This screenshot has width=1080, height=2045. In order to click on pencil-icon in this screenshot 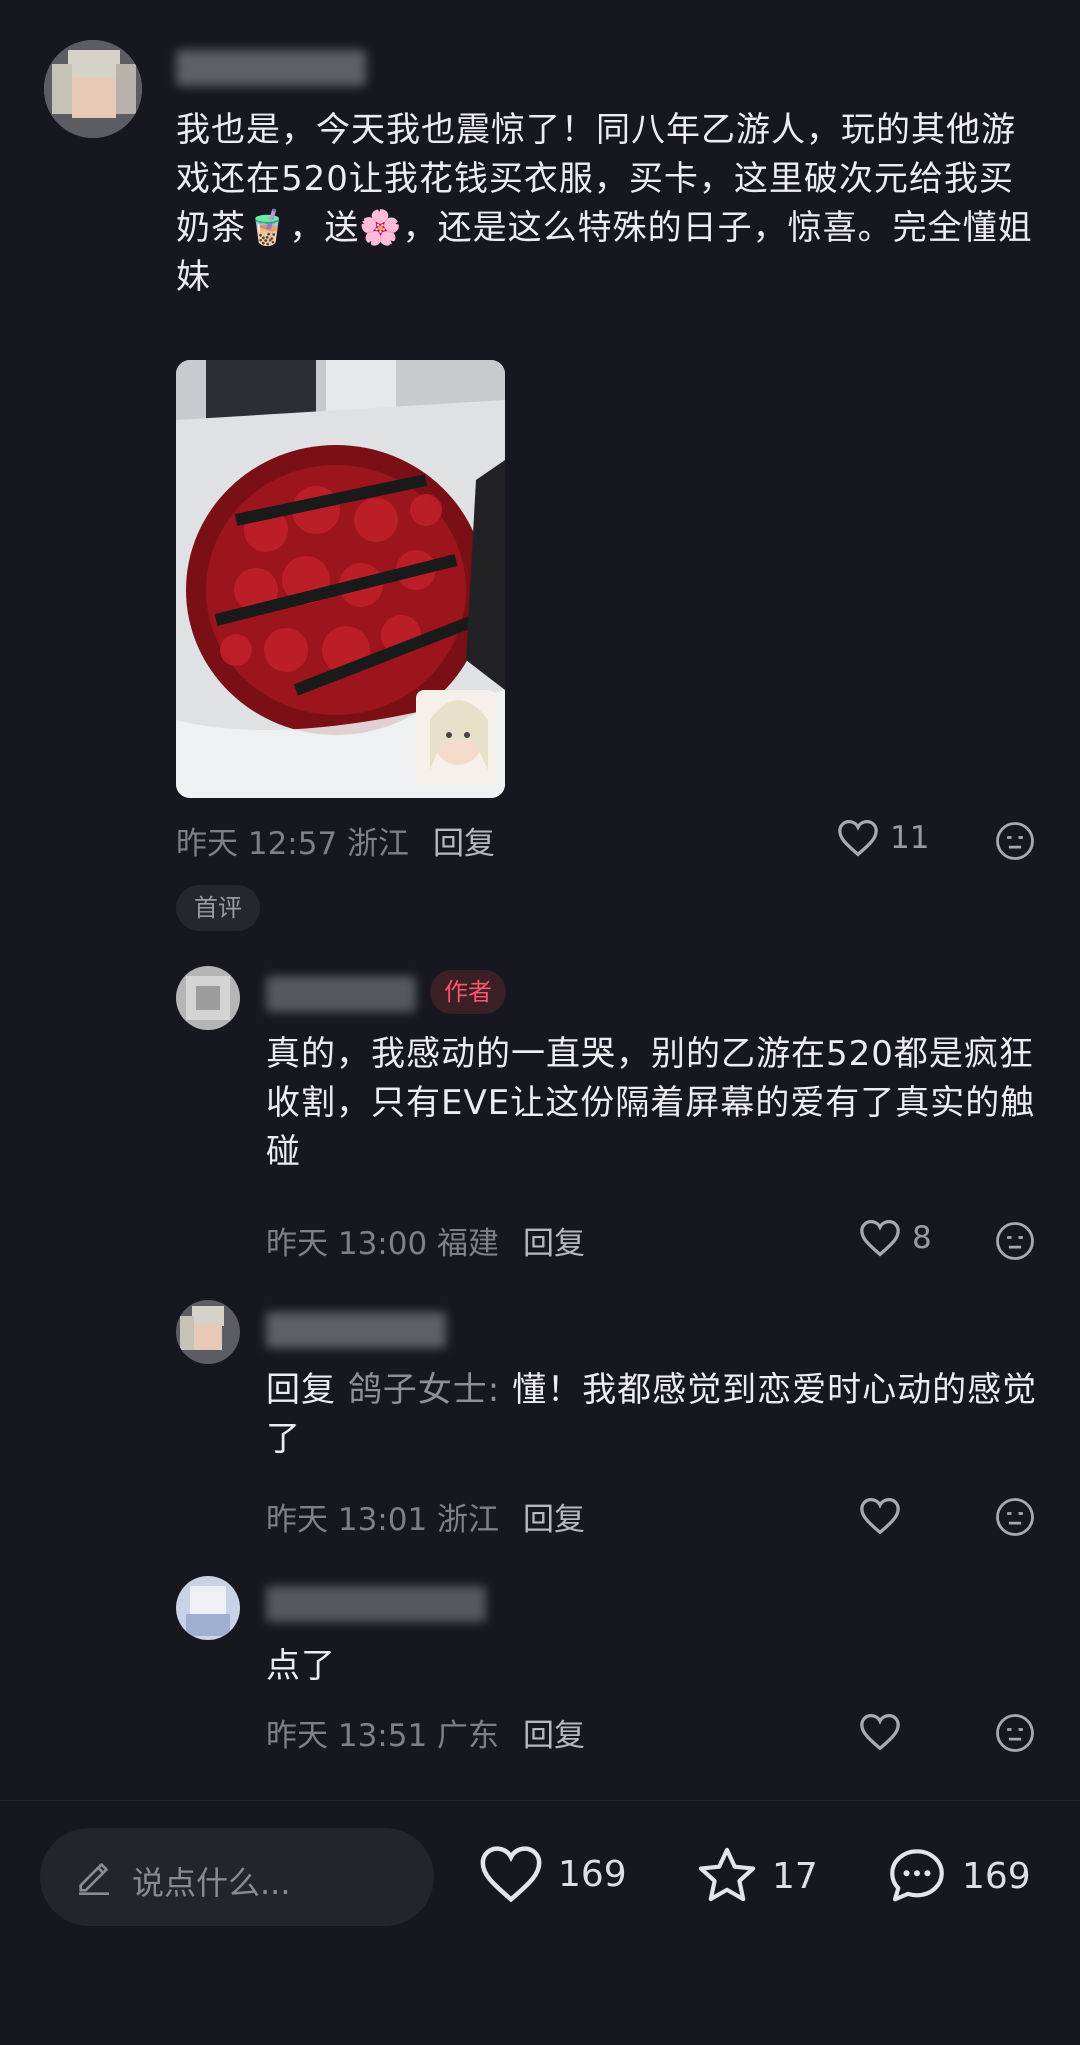, I will do `click(94, 1879)`.